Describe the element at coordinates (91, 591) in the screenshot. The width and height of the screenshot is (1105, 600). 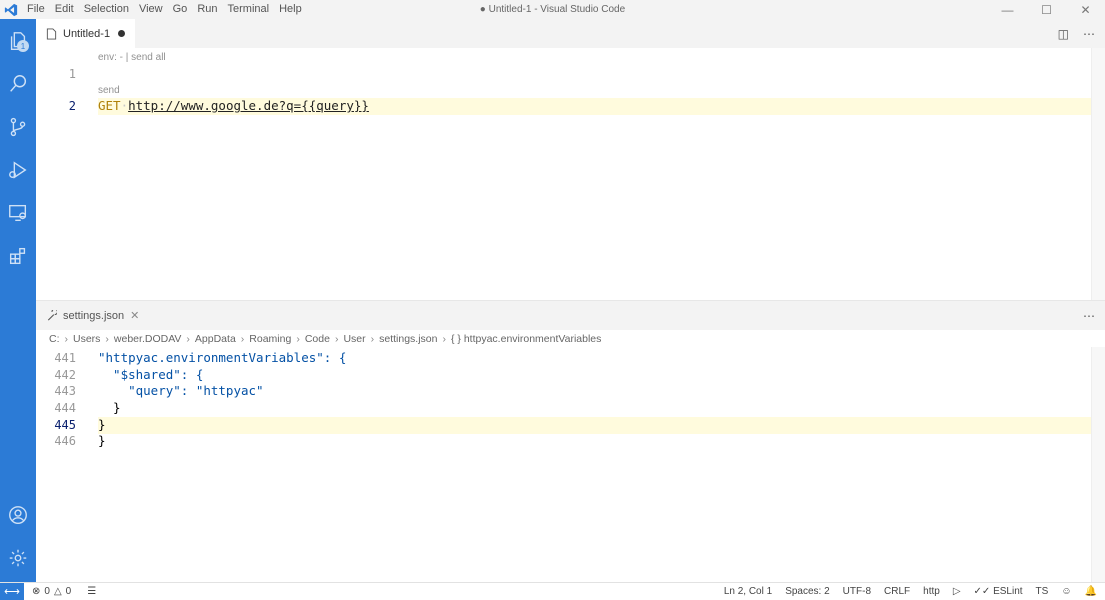
I see `outline-list-icon: ☰` at that location.